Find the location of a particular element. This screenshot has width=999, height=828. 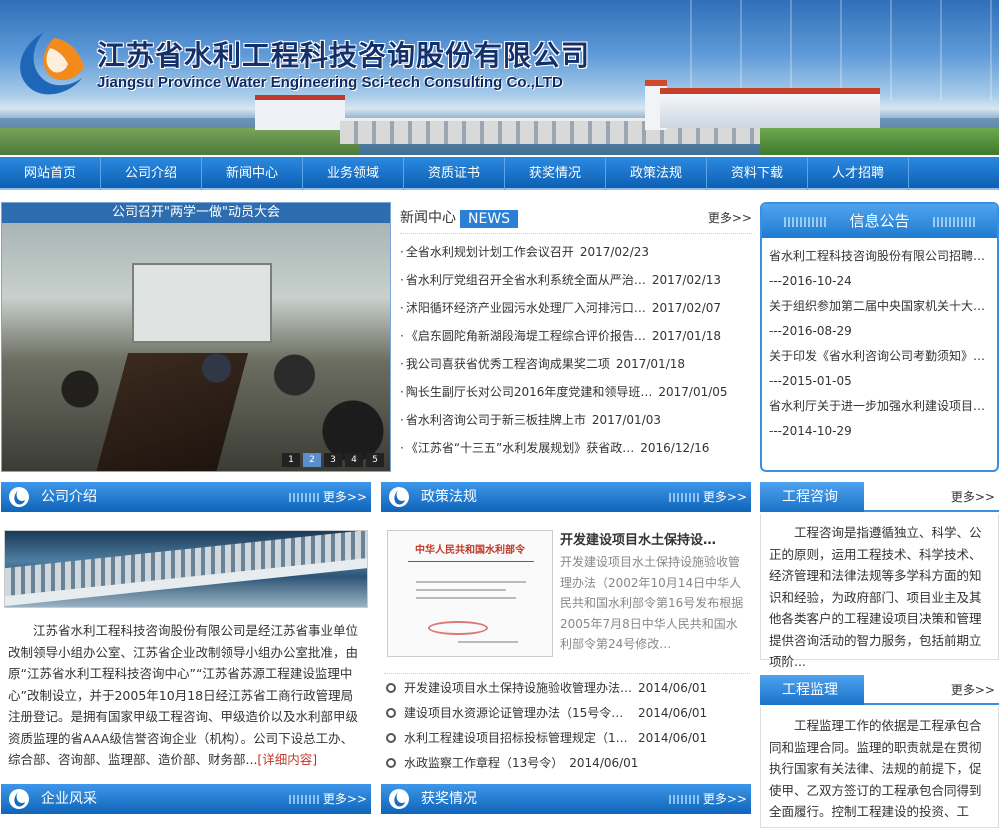

news-date: 2016/12/16 is located at coordinates (675, 448).